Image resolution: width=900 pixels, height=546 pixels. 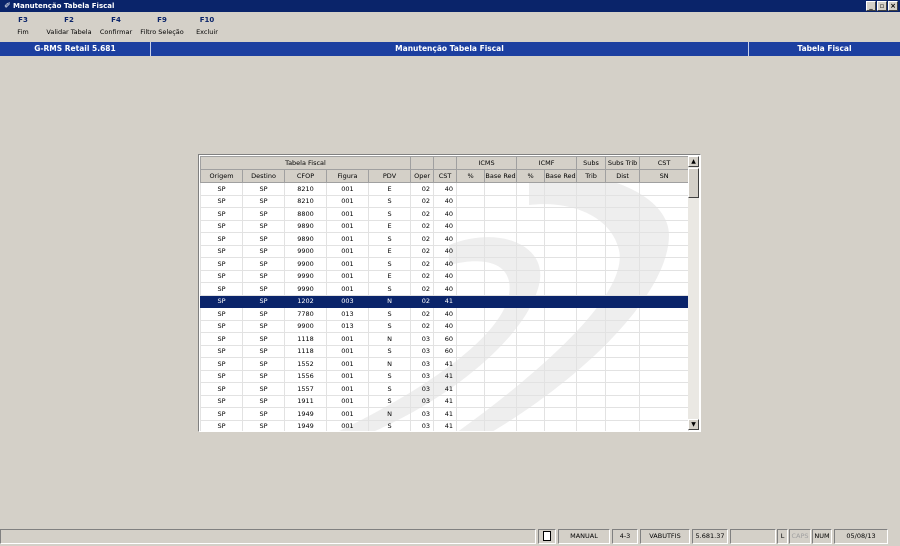 I want to click on cell-cfop: 1557, so click(x=305, y=389).